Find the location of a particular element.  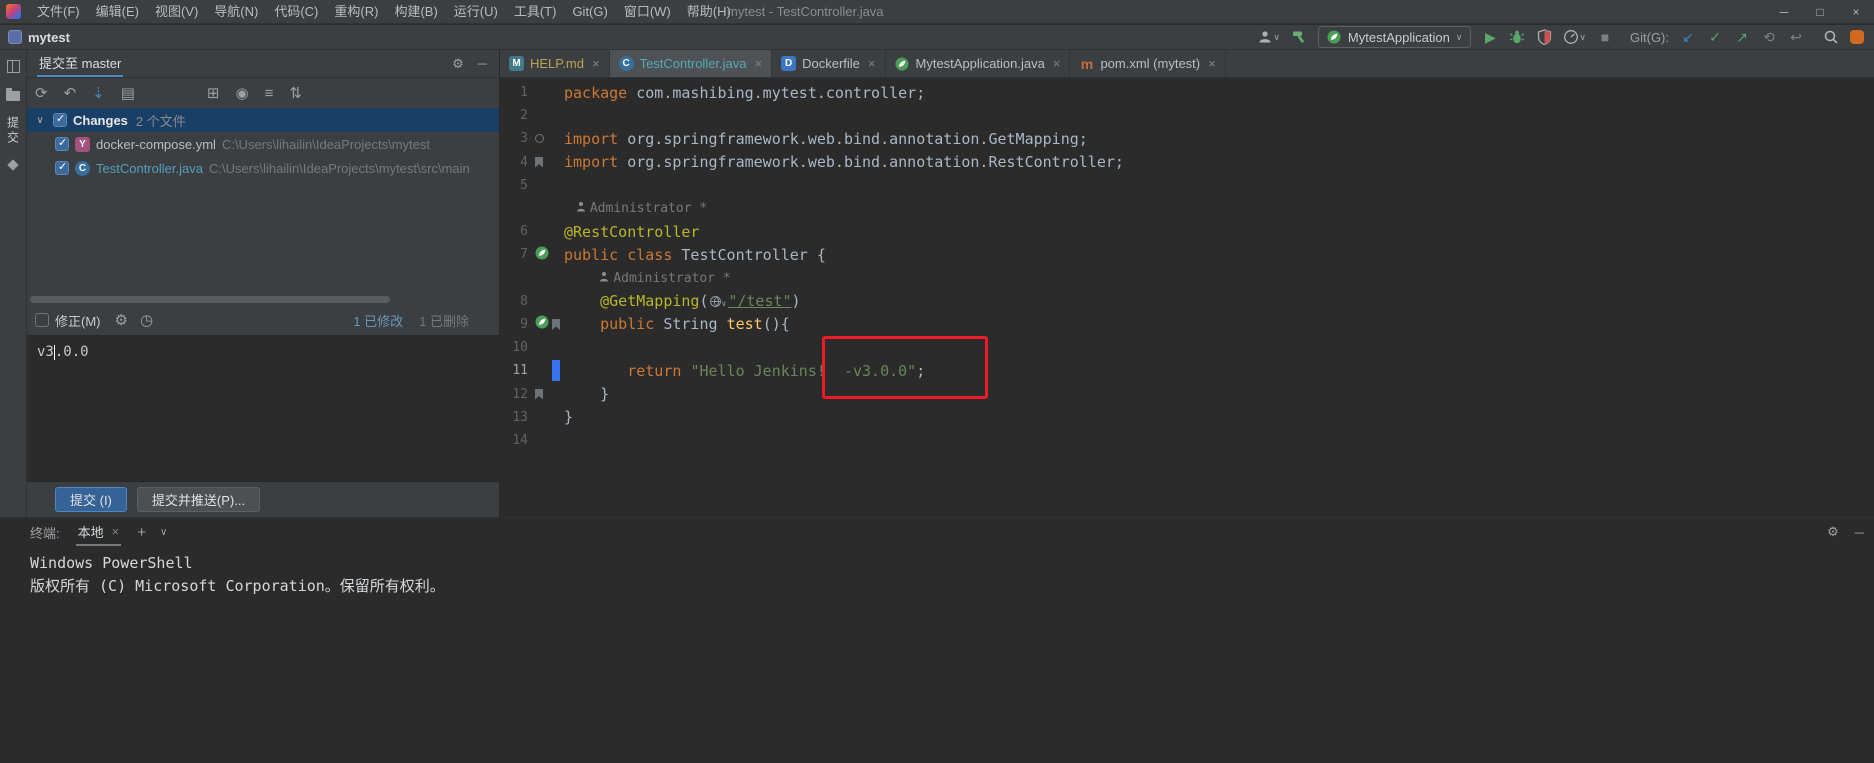

chevron-down-icon: ∨ is located at coordinates (40, 120).